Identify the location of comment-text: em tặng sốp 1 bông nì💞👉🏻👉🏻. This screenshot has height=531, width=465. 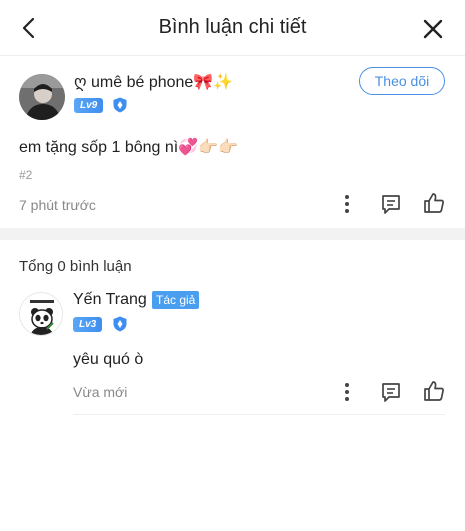
(128, 147).